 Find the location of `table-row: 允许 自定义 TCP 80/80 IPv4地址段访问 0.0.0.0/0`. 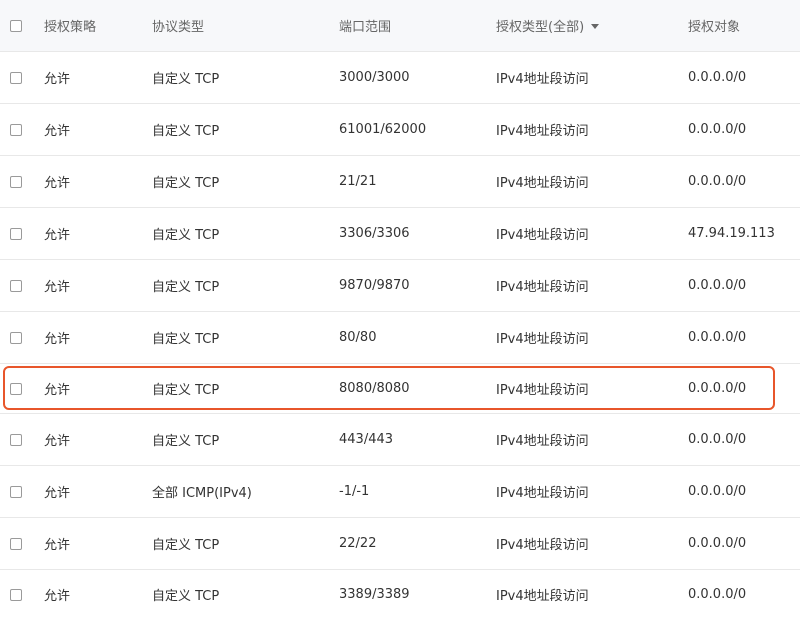

table-row: 允许 自定义 TCP 80/80 IPv4地址段访问 0.0.0.0/0 is located at coordinates (400, 338).